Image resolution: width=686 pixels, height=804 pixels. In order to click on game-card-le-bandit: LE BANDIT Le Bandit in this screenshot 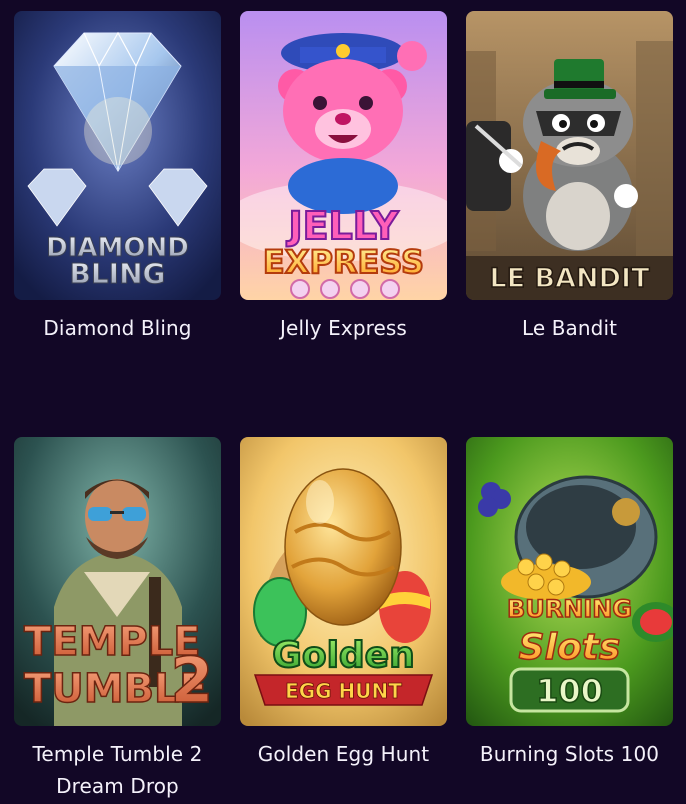, I will do `click(569, 177)`.